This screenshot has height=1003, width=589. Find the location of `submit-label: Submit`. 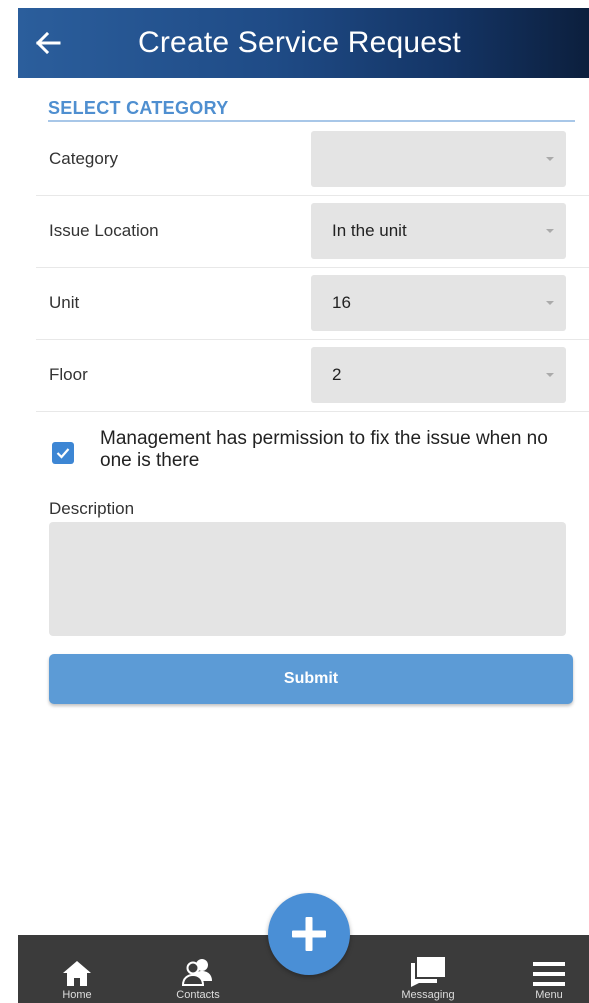

submit-label: Submit is located at coordinates (311, 678).